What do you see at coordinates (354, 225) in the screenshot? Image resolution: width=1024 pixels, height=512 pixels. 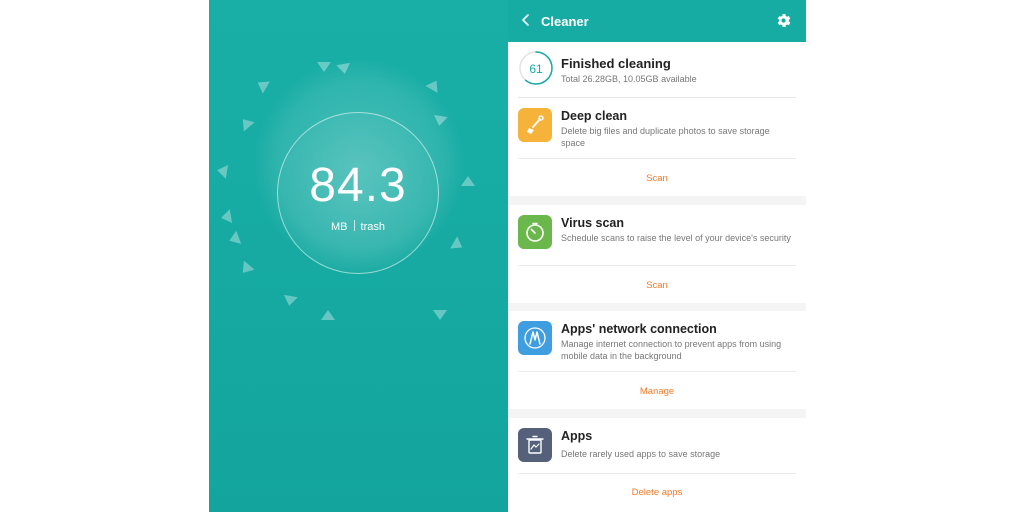 I see `caption-separator` at bounding box center [354, 225].